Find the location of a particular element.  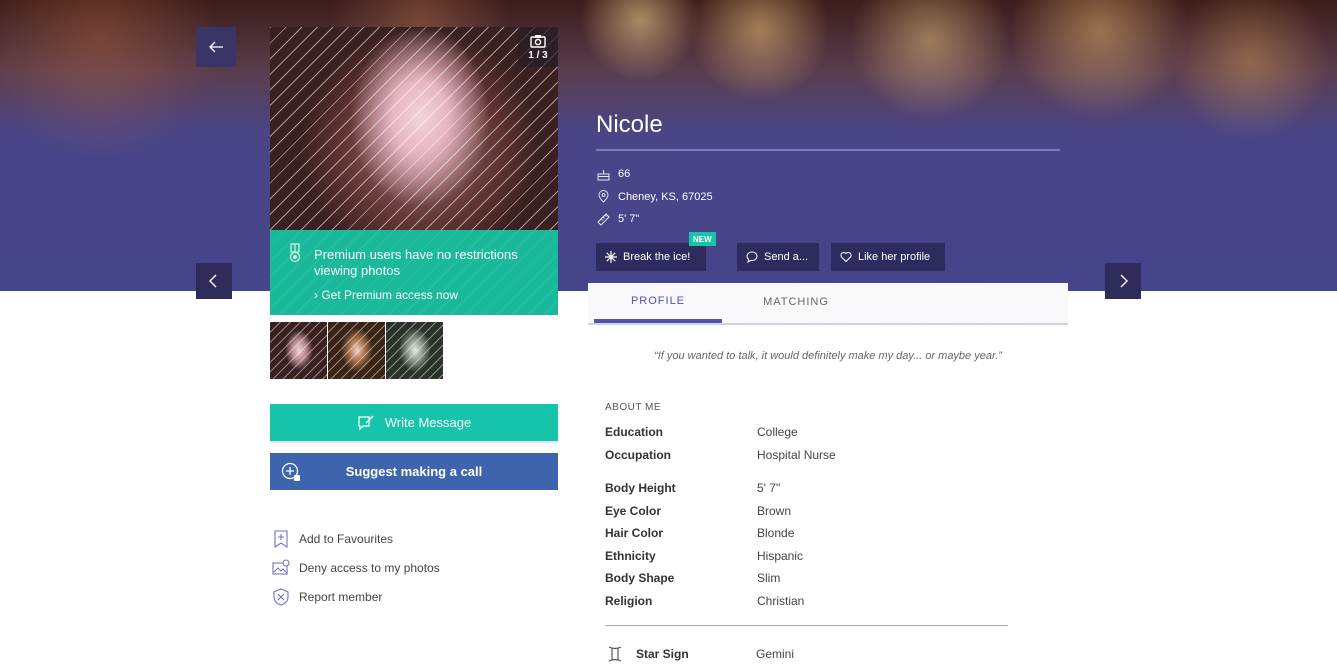

next-profile-button is located at coordinates (1123, 281).